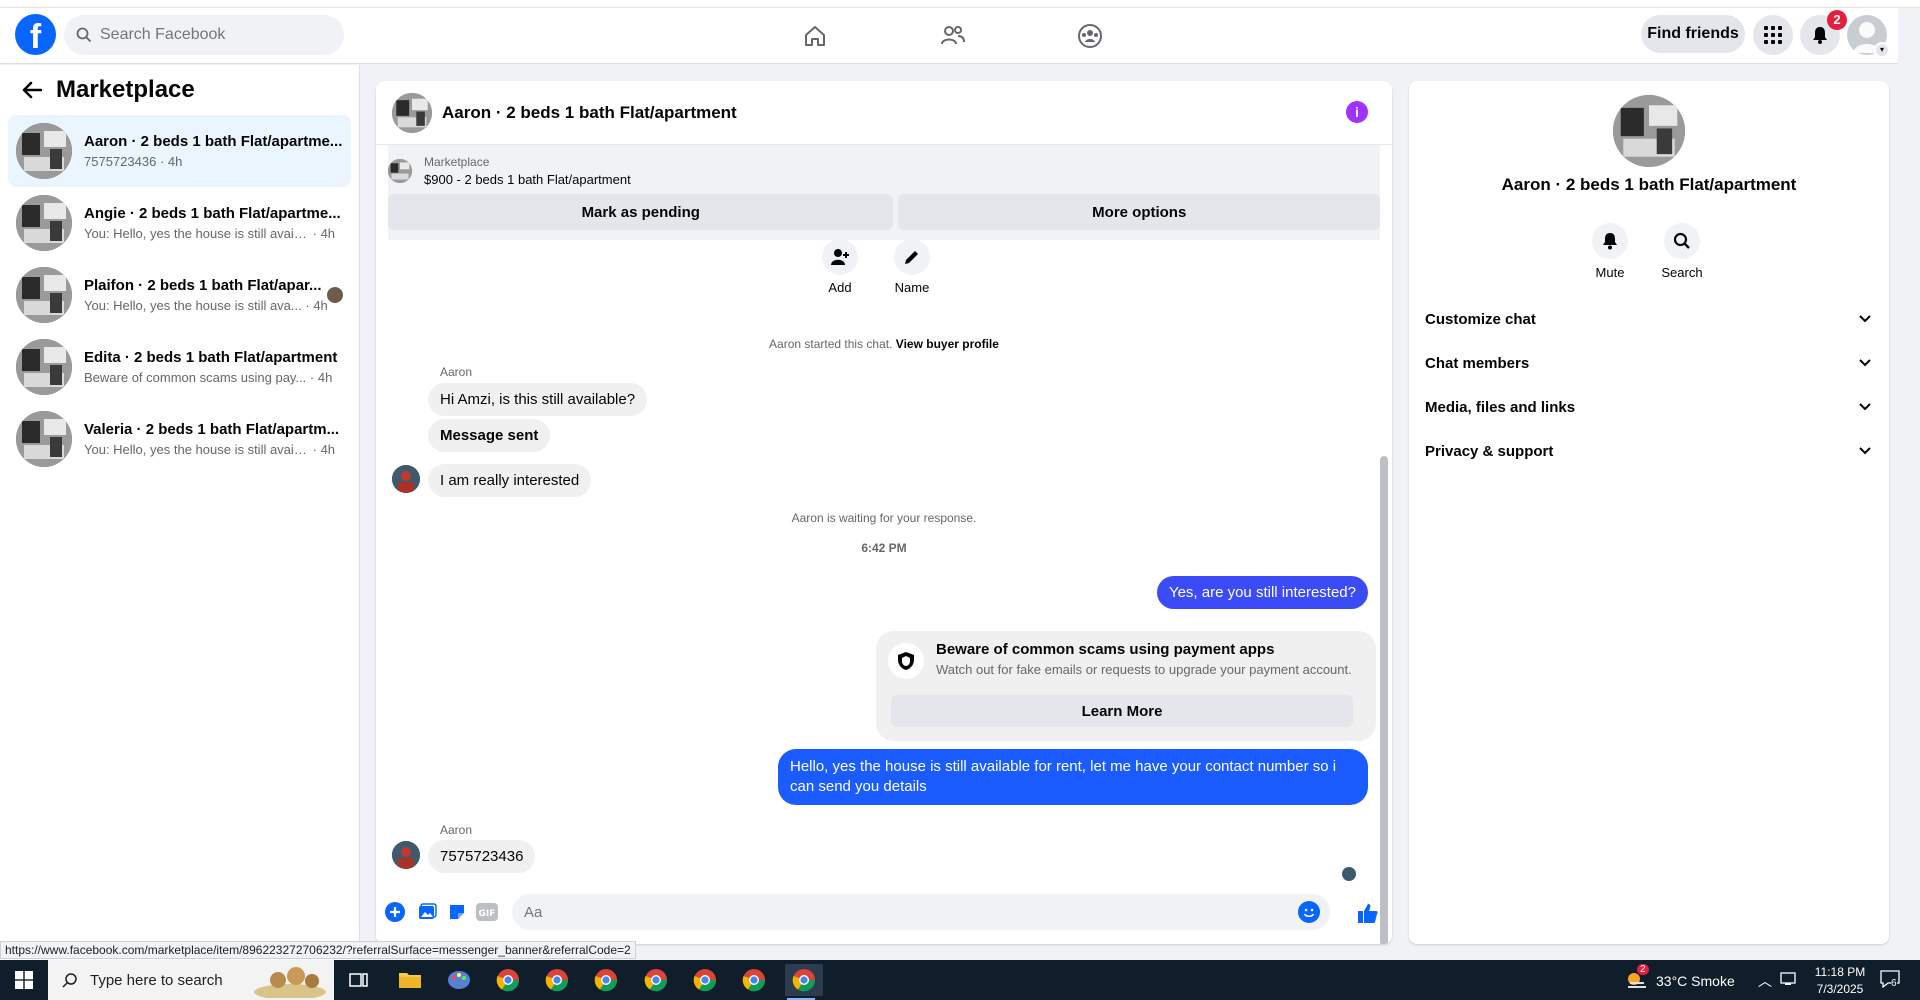 The width and height of the screenshot is (1920, 1000). Describe the element at coordinates (1693, 34) in the screenshot. I see `find-friends-button: Find friends` at that location.